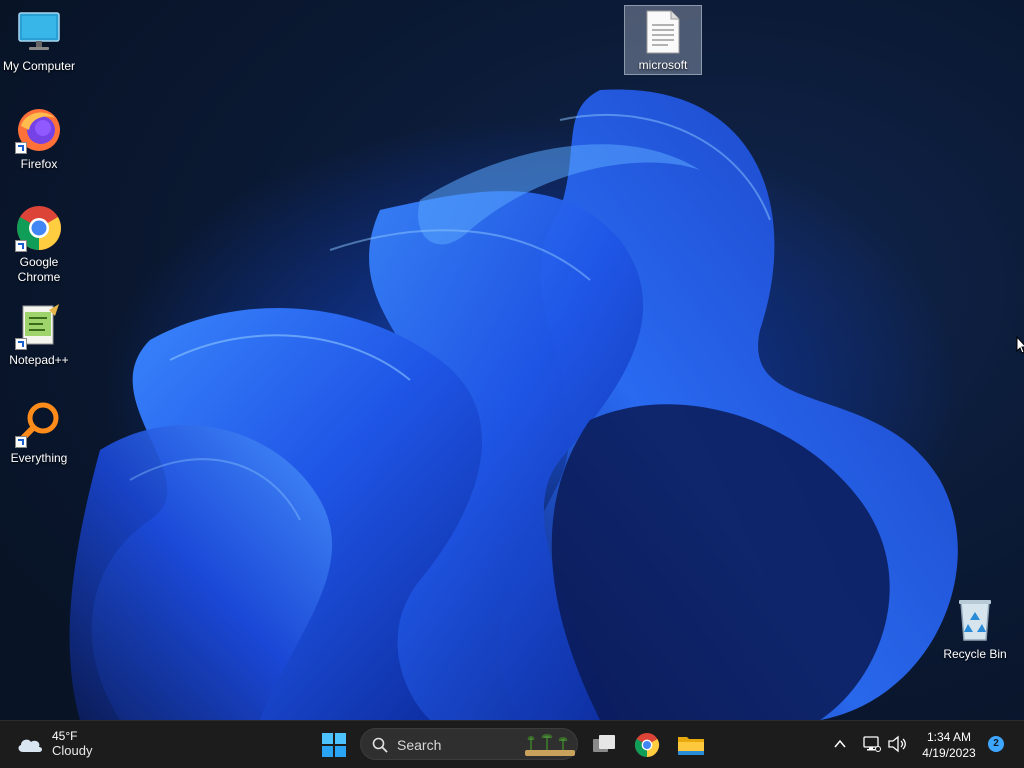 Image resolution: width=1024 pixels, height=768 pixels. What do you see at coordinates (39, 458) in the screenshot?
I see `desktop-icon-label: Everything` at bounding box center [39, 458].